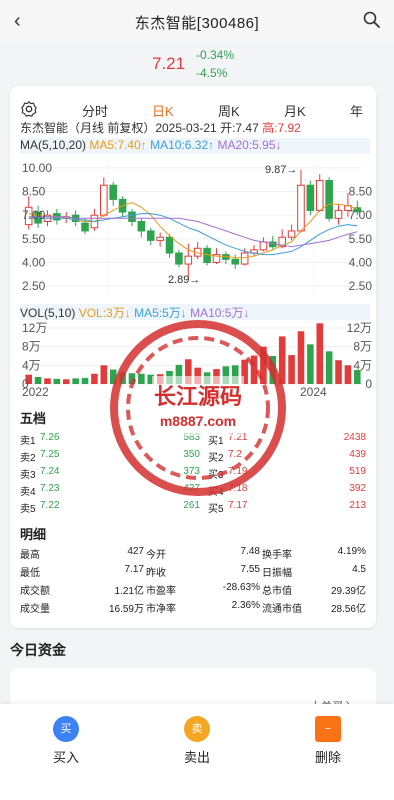  I want to click on vol-axis-label-right: 0, so click(368, 384).